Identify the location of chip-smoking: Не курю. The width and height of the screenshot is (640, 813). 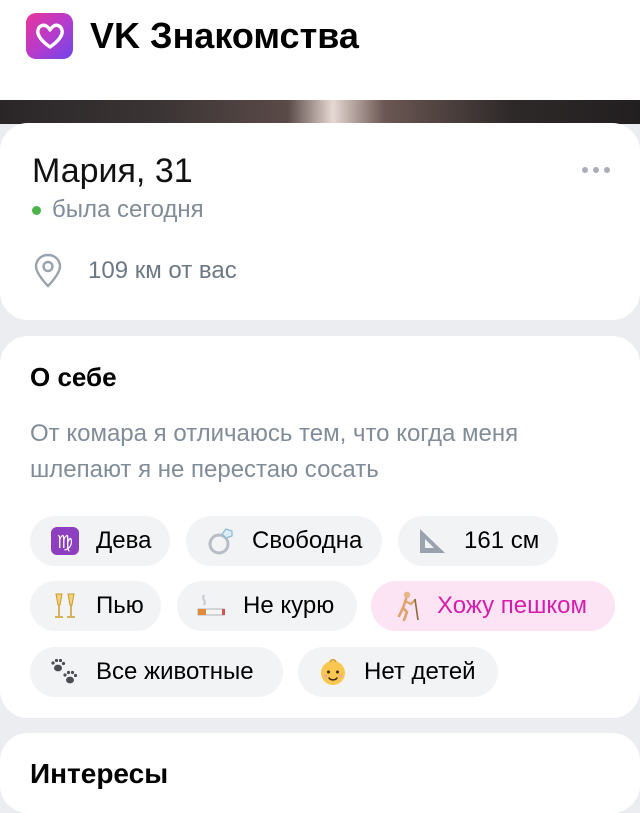
(267, 606).